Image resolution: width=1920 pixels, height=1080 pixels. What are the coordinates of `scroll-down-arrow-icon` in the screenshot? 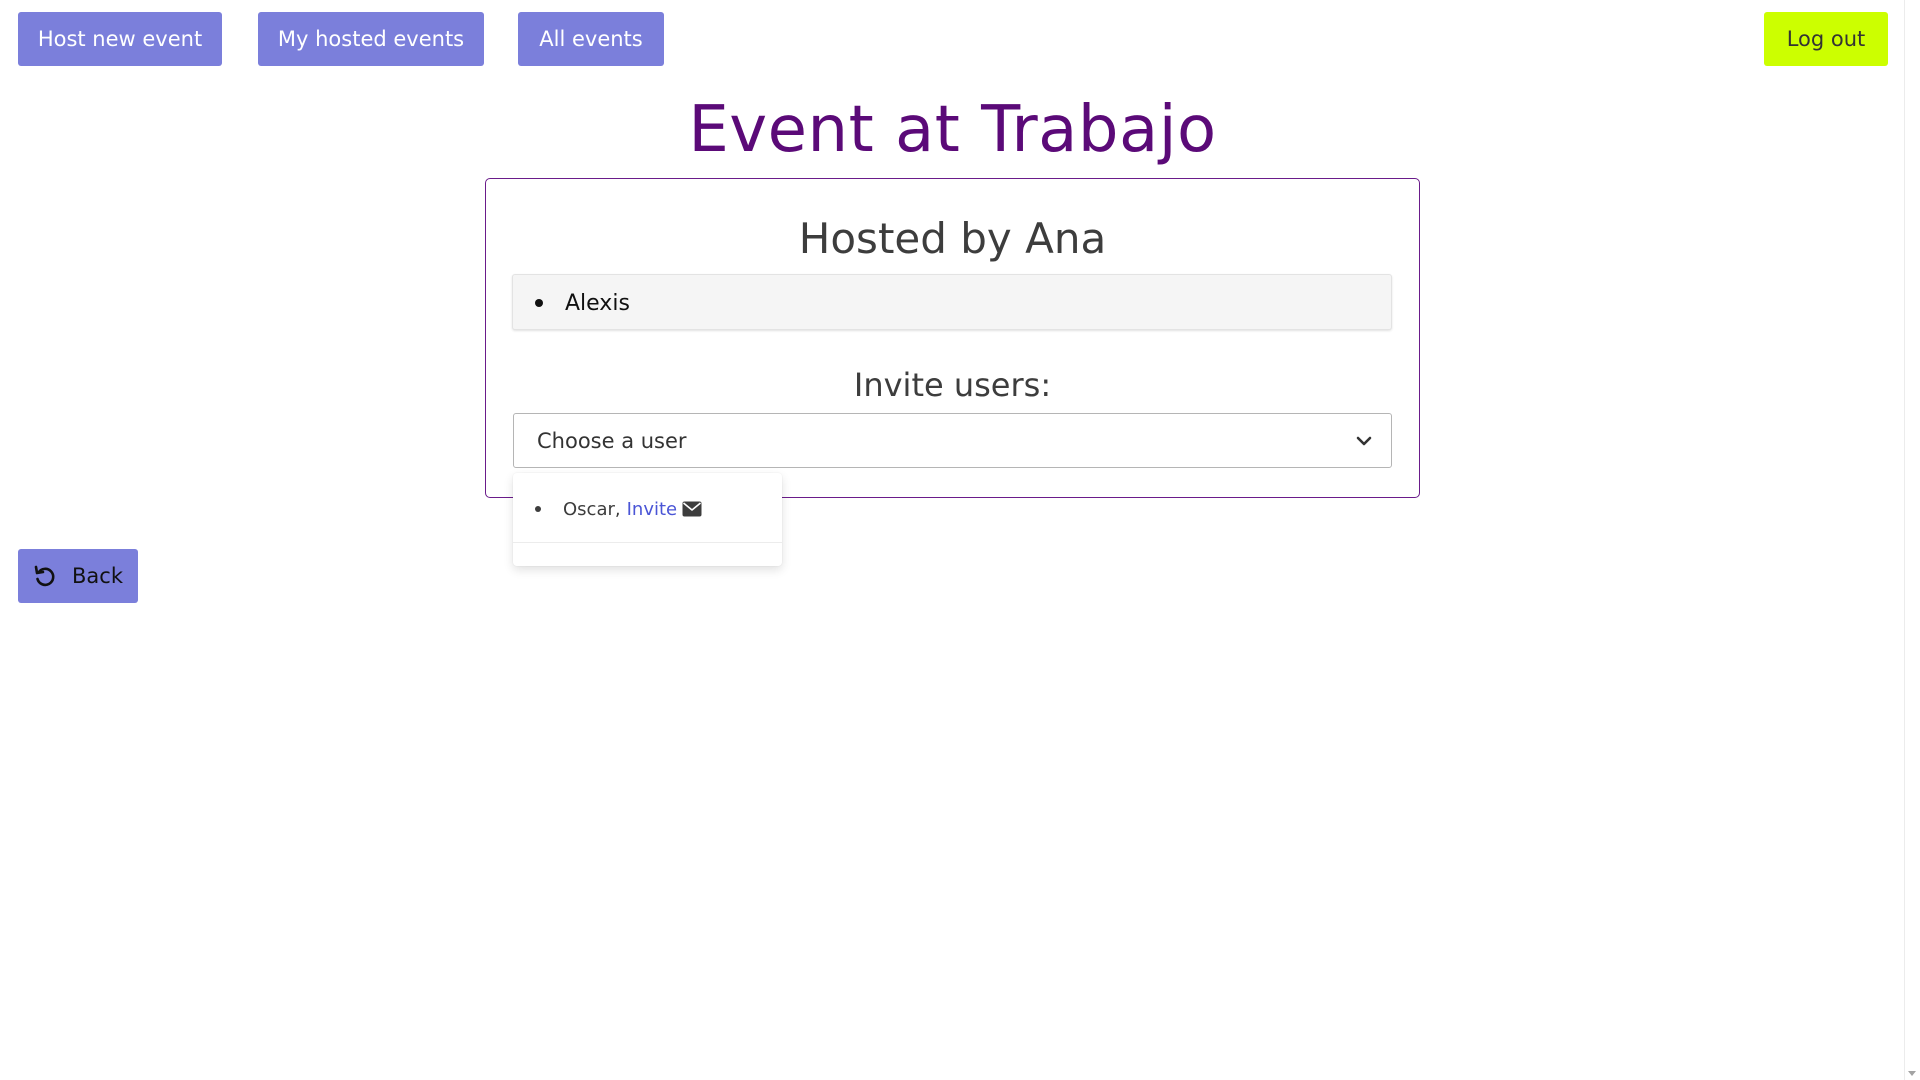 It's located at (1912, 1073).